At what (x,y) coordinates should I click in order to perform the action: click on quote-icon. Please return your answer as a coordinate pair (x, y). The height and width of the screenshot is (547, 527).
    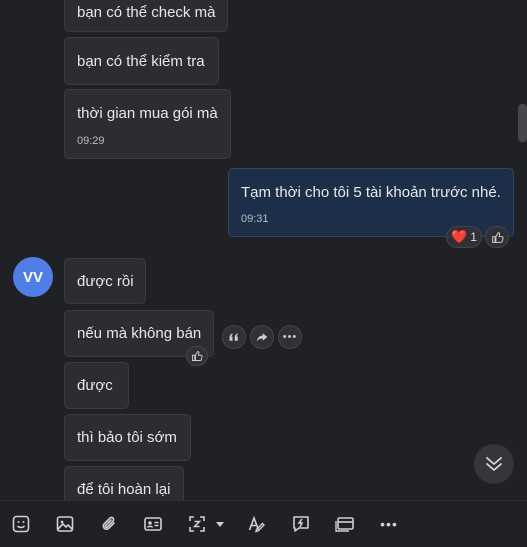
    Looking at the image, I should click on (234, 337).